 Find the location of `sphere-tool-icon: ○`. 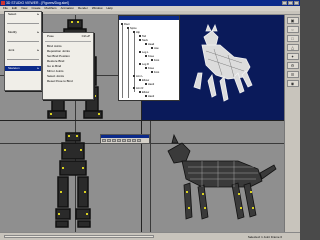

sphere-tool-icon: ○ is located at coordinates (292, 29).